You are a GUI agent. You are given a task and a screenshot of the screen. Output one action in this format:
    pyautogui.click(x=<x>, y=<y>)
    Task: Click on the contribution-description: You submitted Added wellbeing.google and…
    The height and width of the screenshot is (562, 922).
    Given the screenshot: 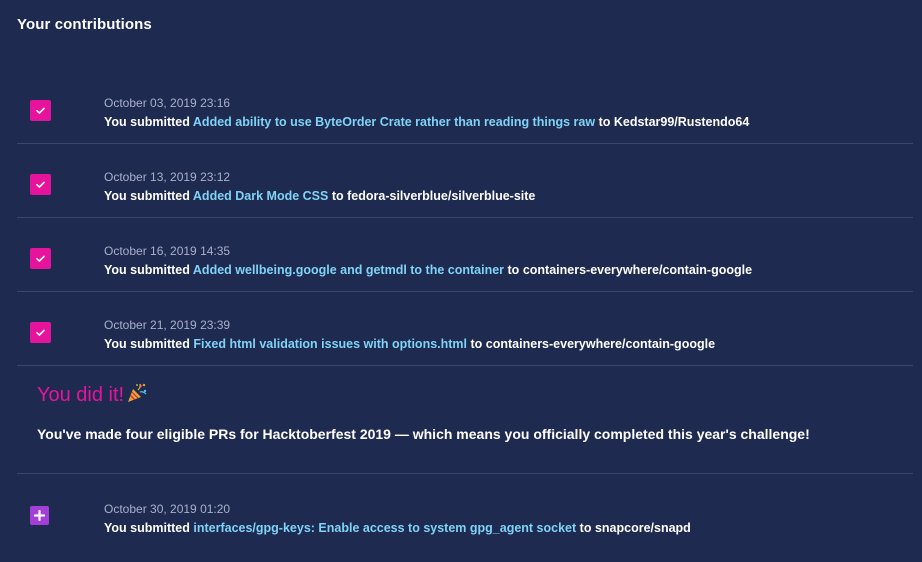 What is the action you would take?
    pyautogui.click(x=428, y=270)
    